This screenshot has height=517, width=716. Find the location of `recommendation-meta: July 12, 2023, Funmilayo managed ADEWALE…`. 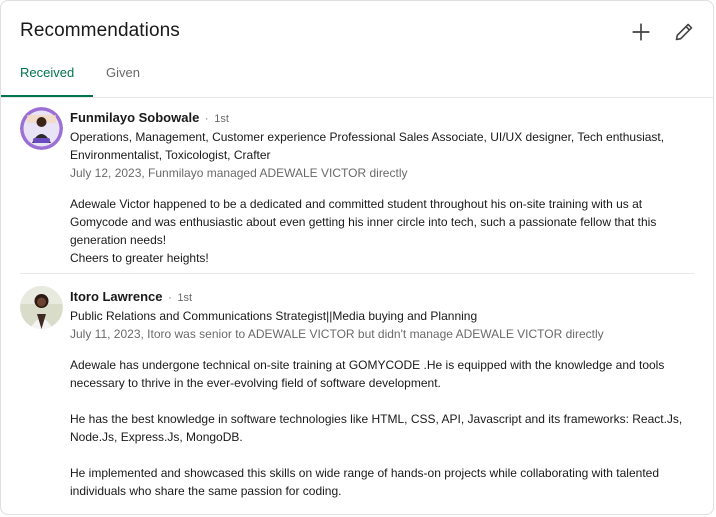

recommendation-meta: July 12, 2023, Funmilayo managed ADEWALE… is located at coordinates (239, 173).